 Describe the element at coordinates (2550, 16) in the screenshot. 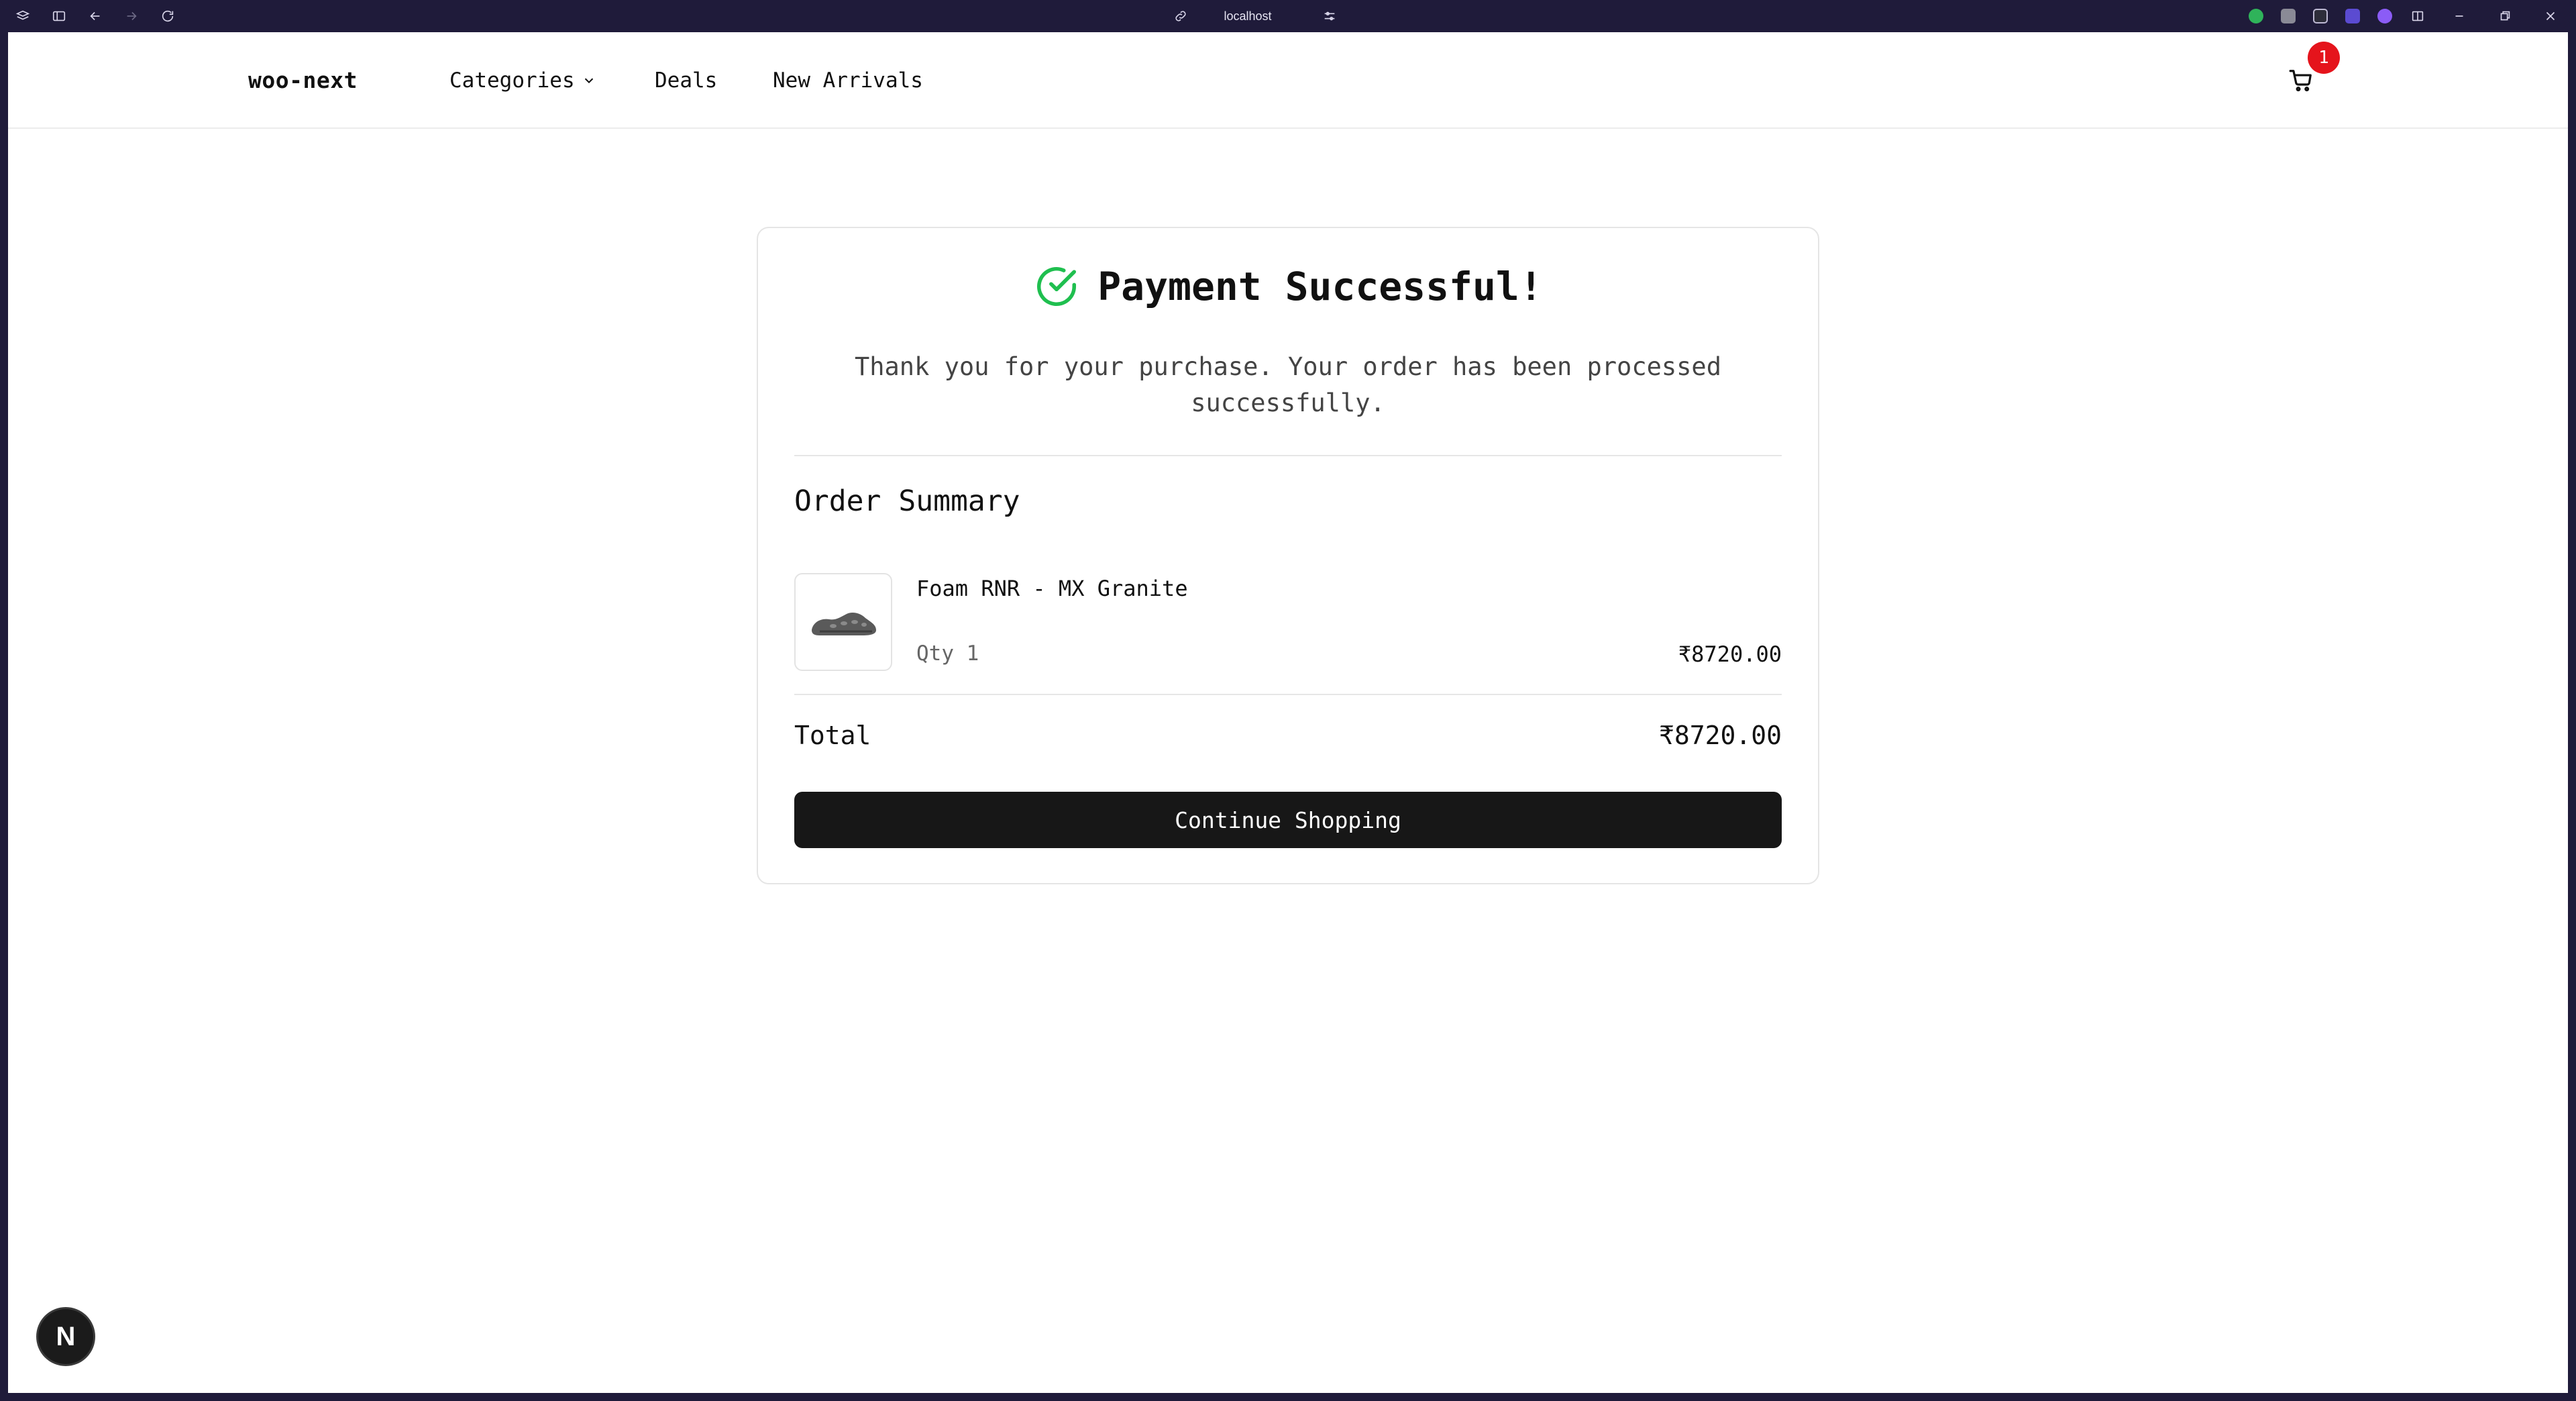

I see `close-icon` at that location.